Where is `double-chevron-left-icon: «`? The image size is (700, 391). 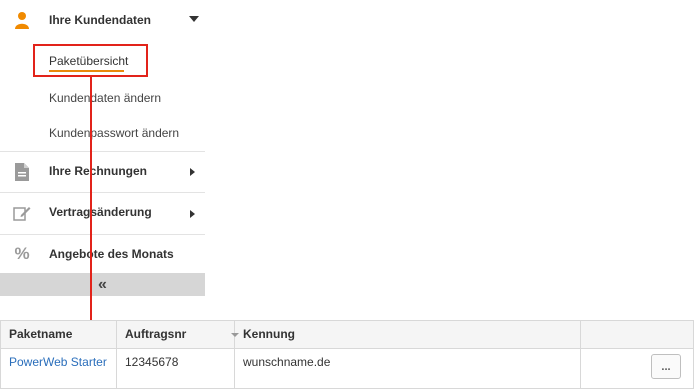
double-chevron-left-icon: « is located at coordinates (102, 284).